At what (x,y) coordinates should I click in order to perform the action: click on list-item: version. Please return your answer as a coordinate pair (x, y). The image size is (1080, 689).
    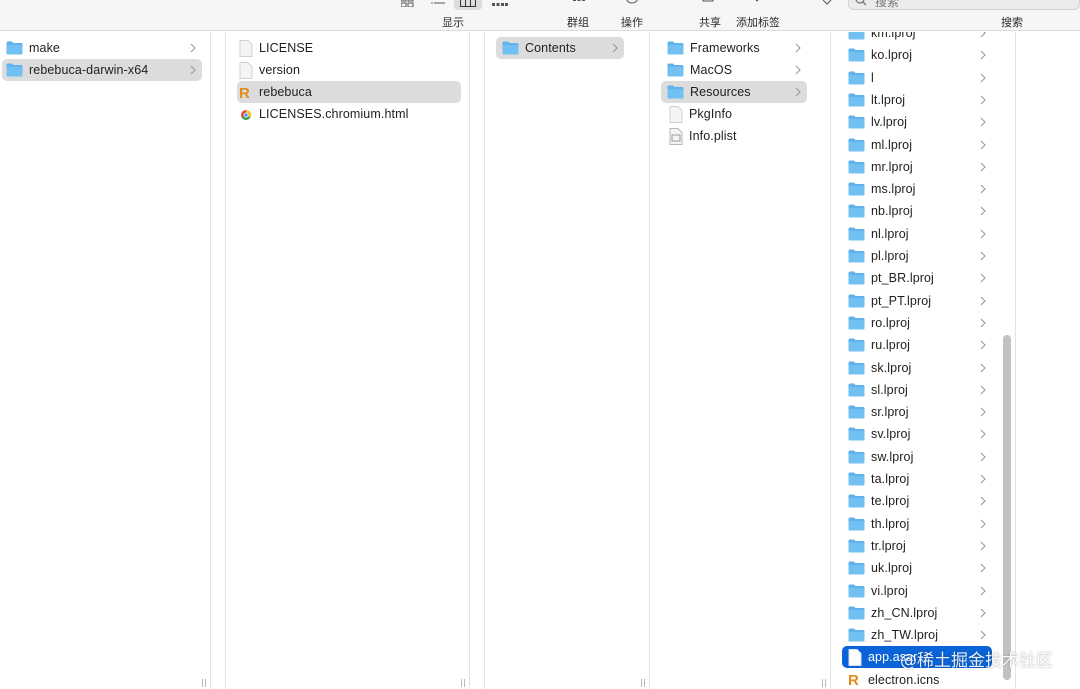
    Looking at the image, I should click on (349, 70).